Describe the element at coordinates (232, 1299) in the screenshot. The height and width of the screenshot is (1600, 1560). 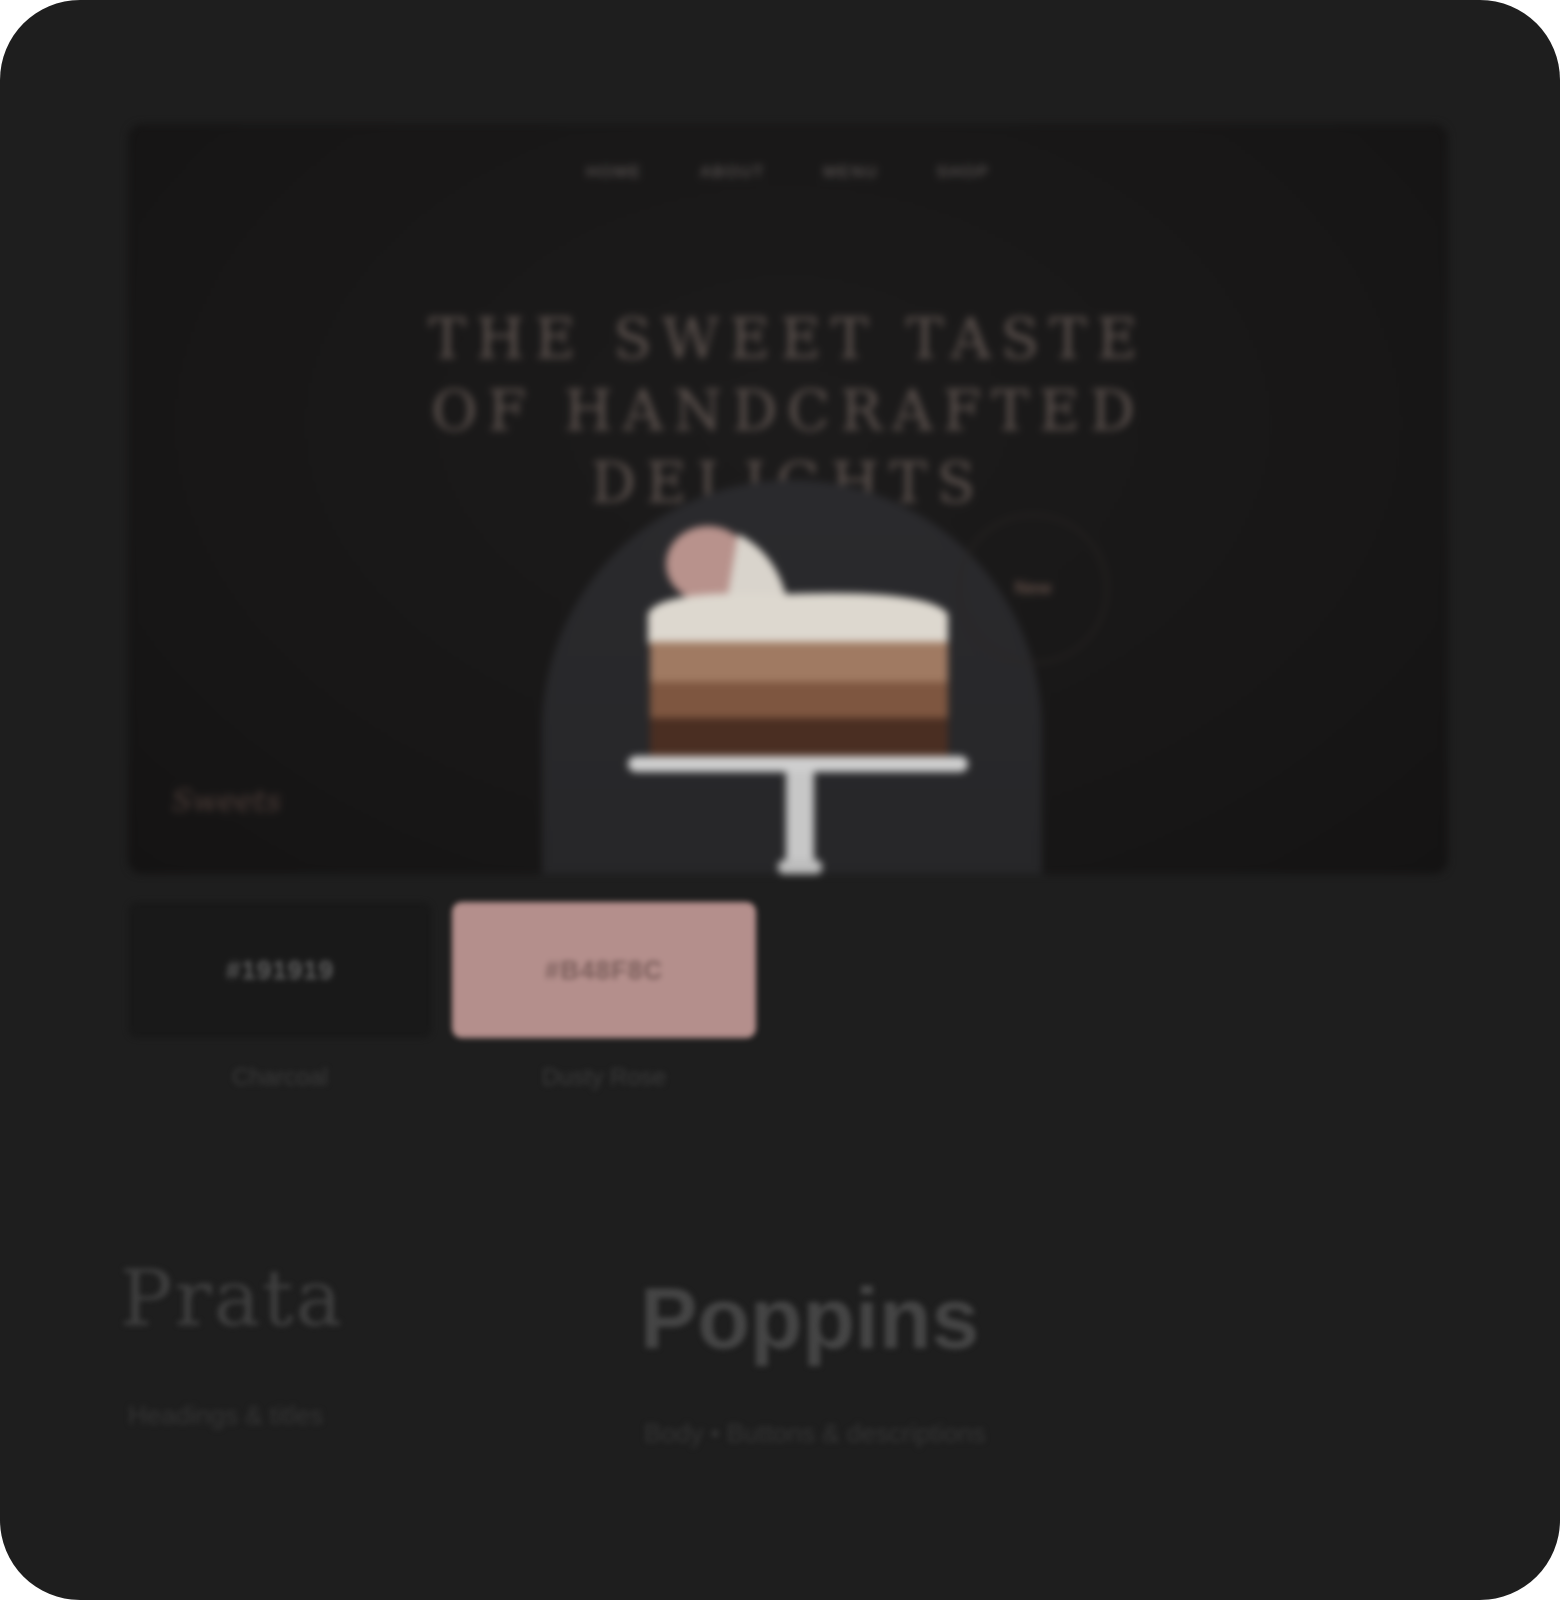
I see `heading-font-sample: Prata` at that location.